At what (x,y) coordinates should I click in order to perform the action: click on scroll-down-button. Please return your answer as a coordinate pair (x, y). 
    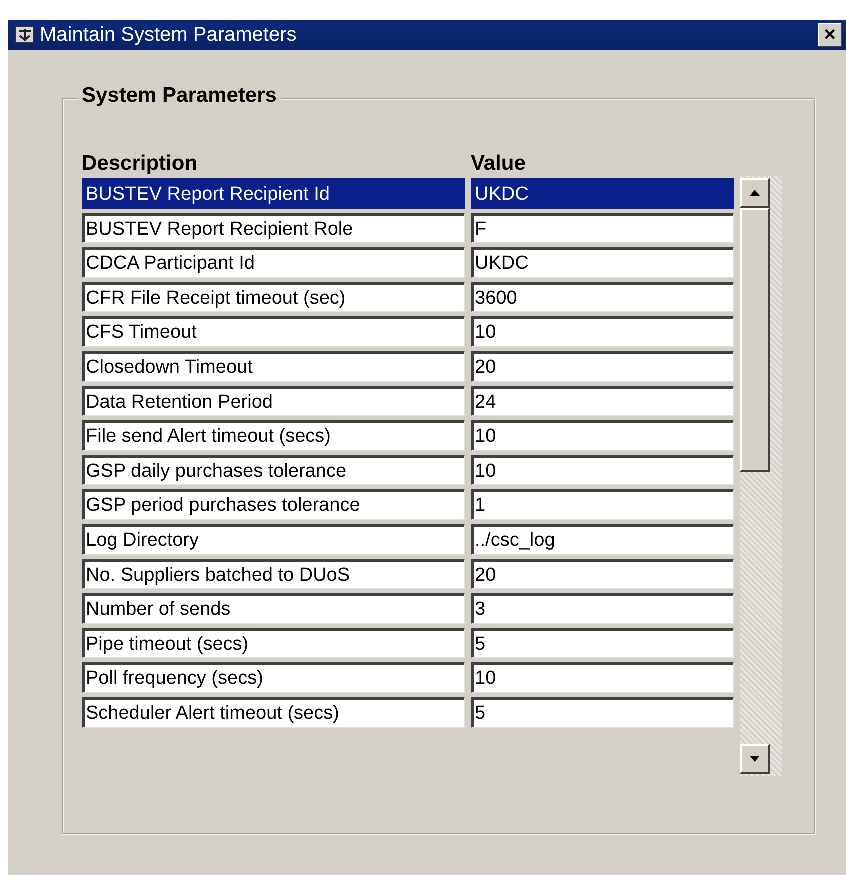
    Looking at the image, I should click on (755, 759).